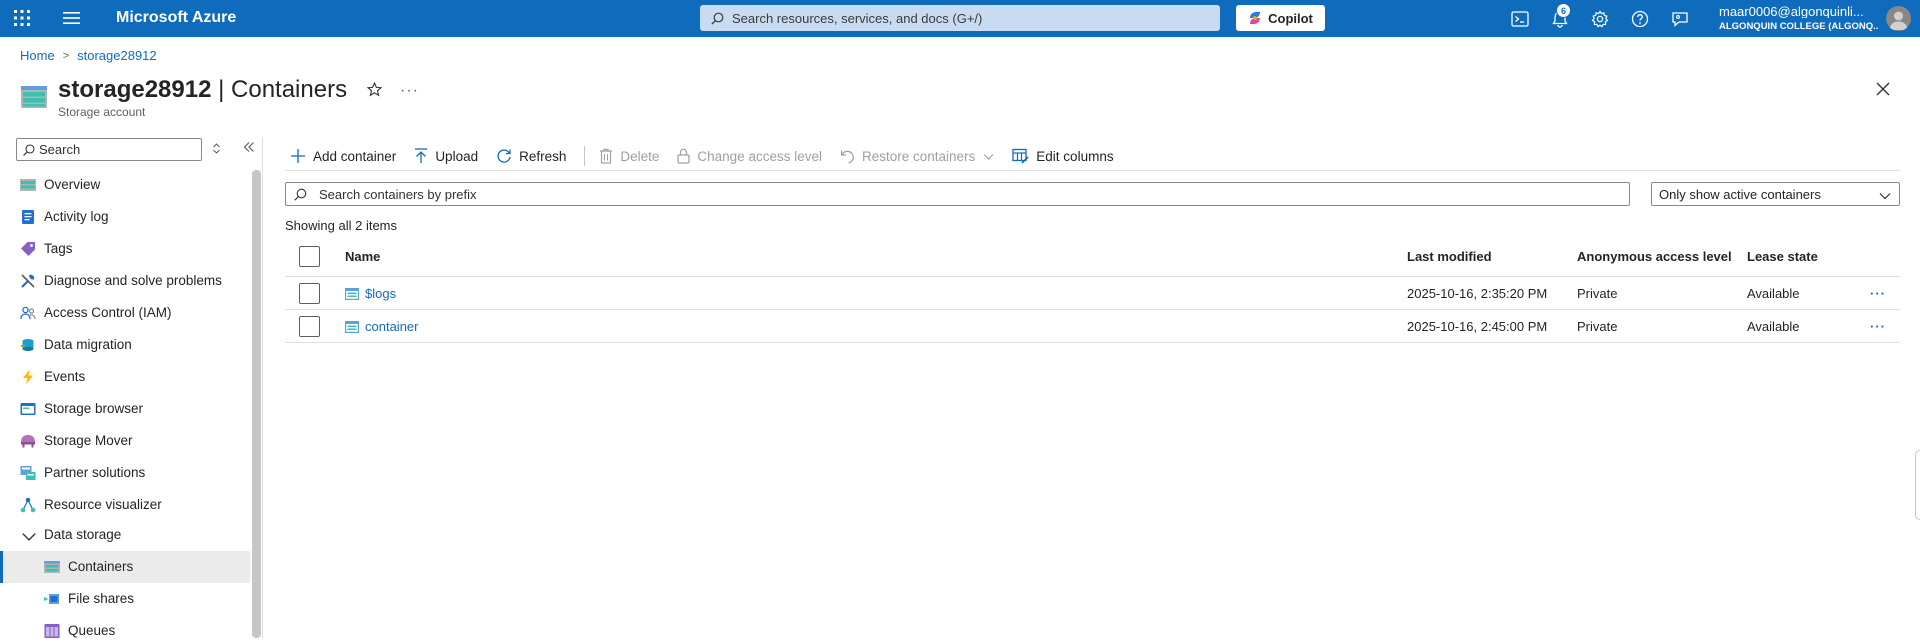  I want to click on menu-icon, so click(71, 18).